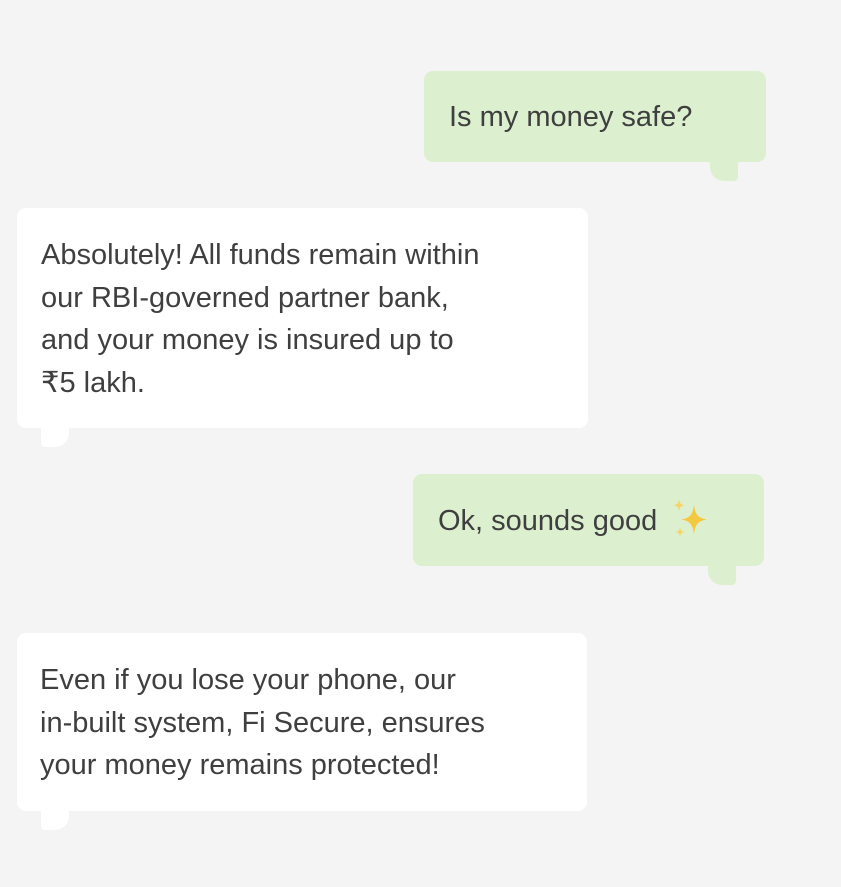 This screenshot has width=841, height=887. Describe the element at coordinates (548, 521) in the screenshot. I see `message-text: Ok, sounds good` at that location.